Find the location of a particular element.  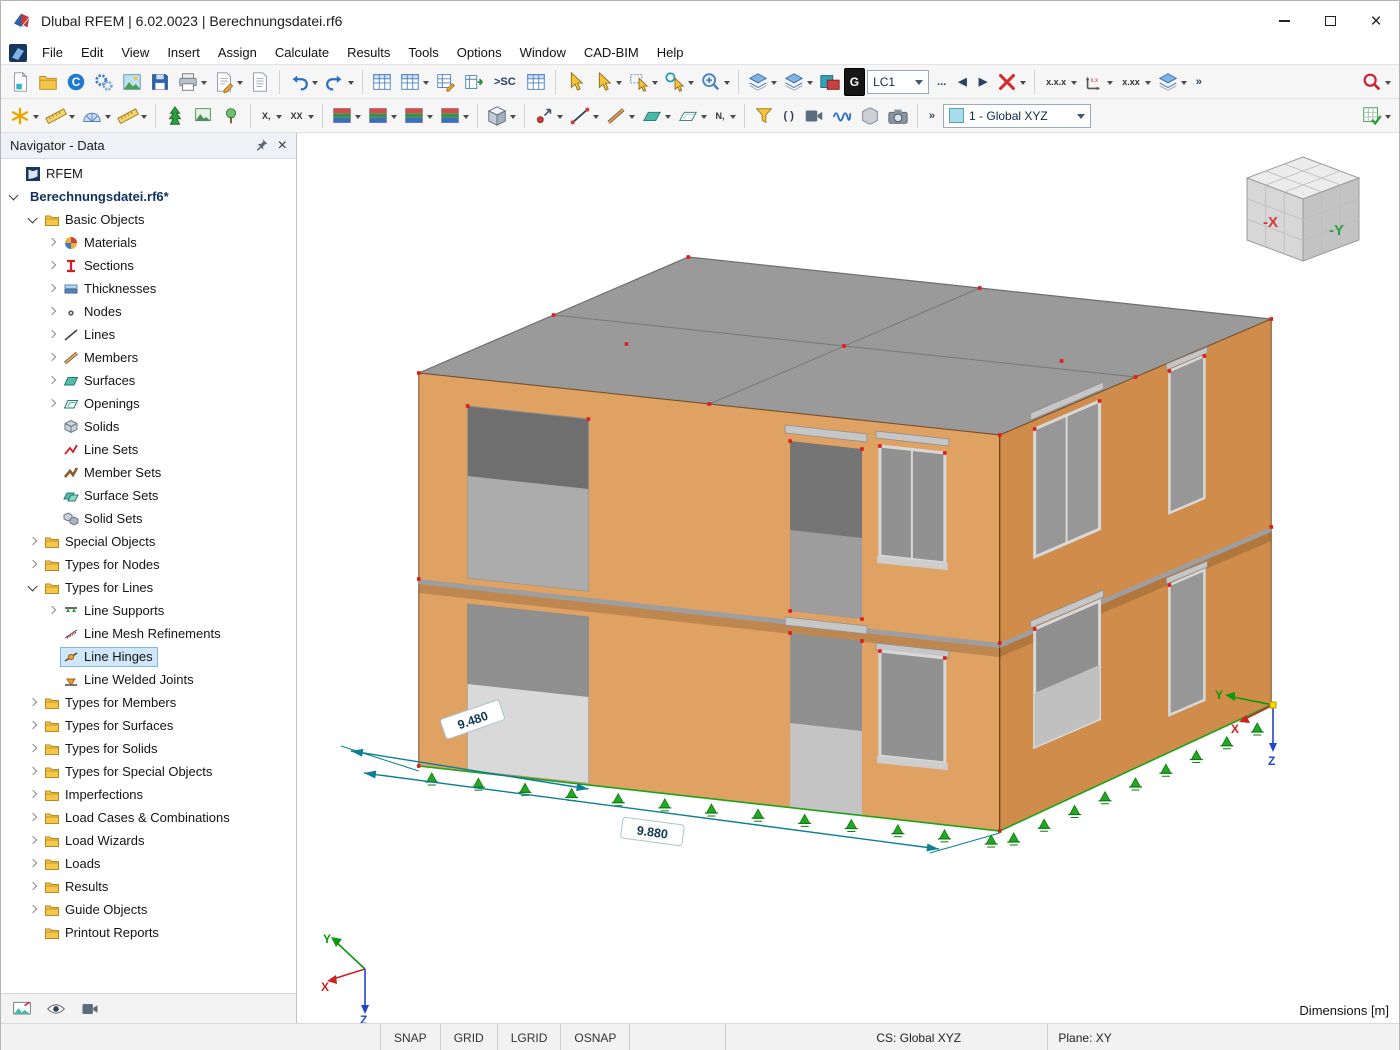

tree-item-types-for-surfaces: Types for Surfaces is located at coordinates (148, 725).